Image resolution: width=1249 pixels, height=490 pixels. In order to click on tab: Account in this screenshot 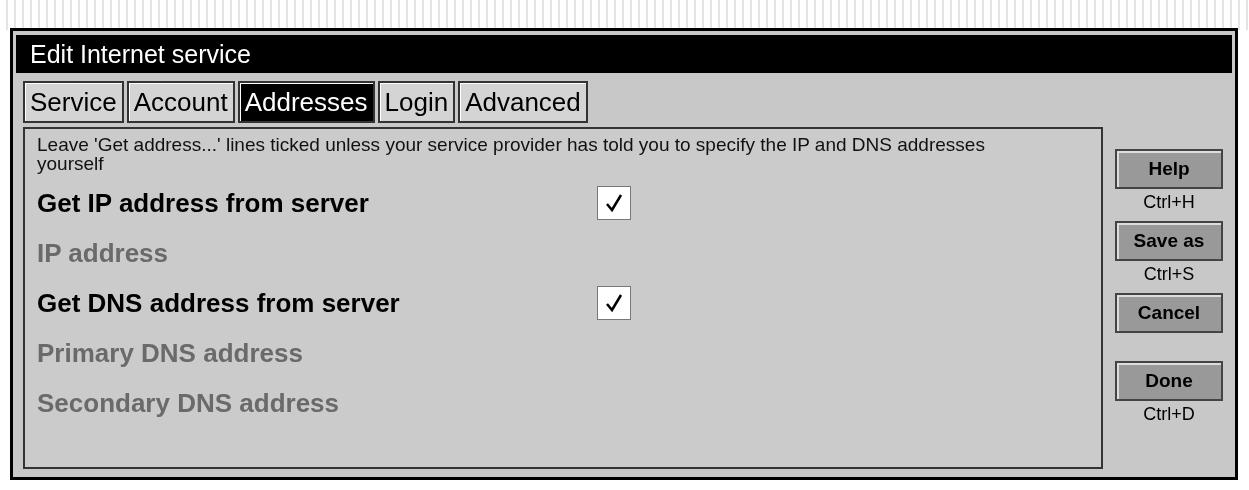, I will do `click(180, 102)`.